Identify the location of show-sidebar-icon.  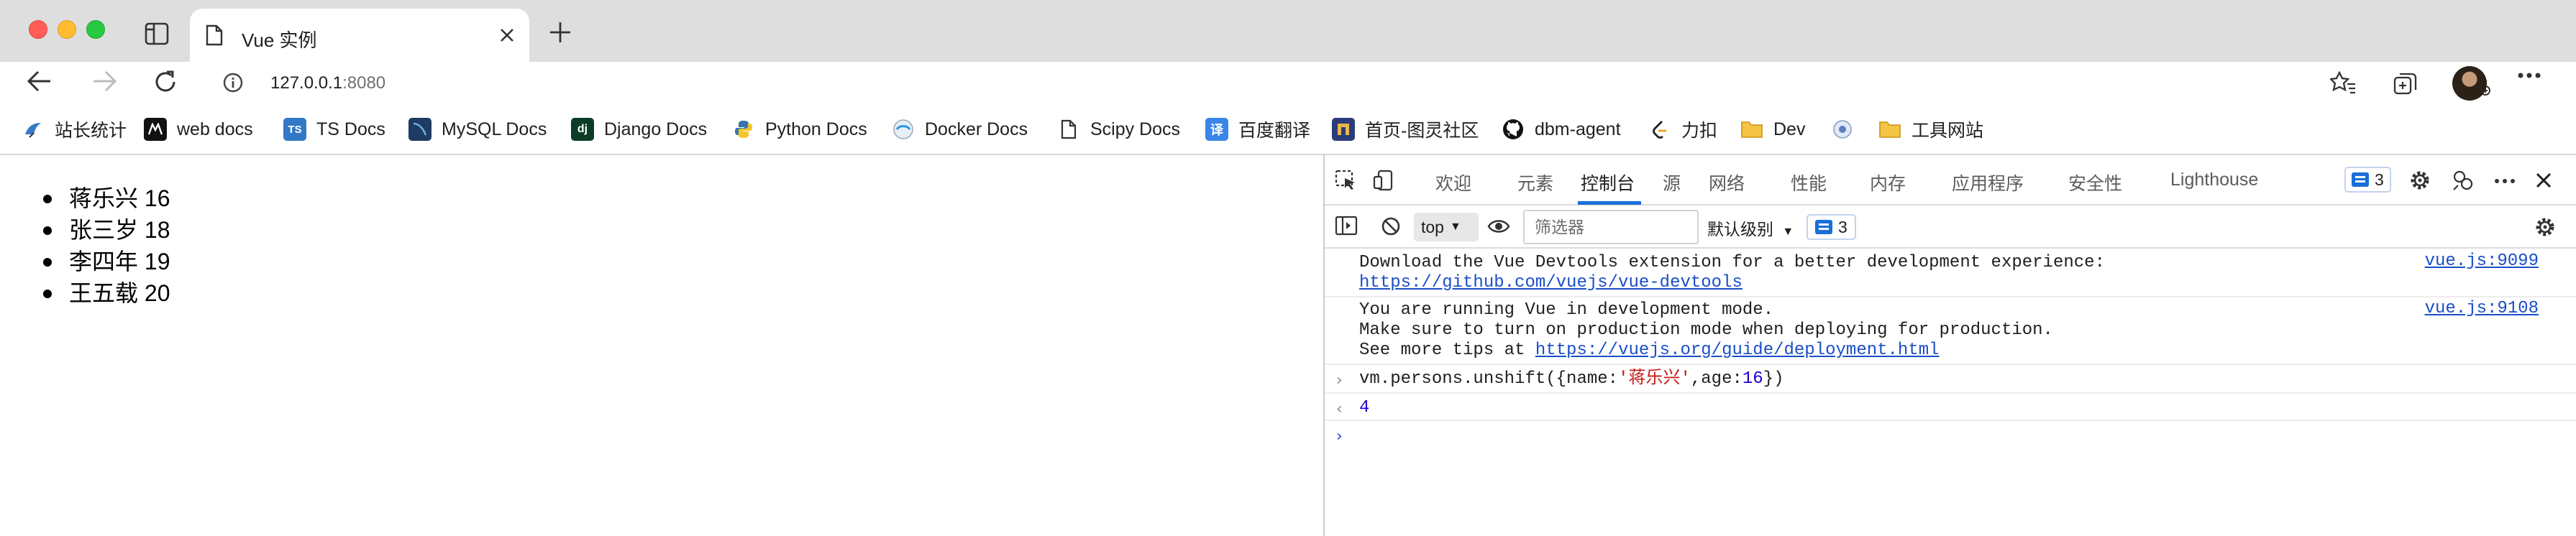
(1346, 226).